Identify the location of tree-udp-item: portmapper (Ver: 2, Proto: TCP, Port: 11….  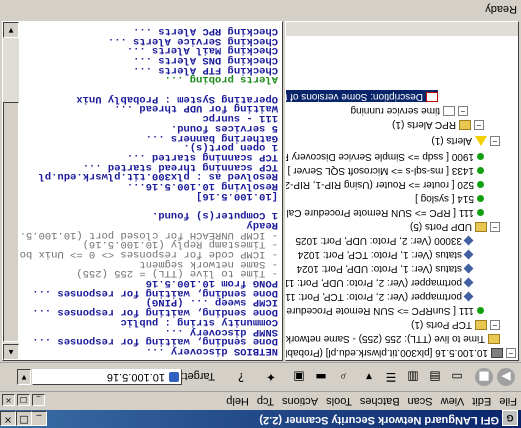
(379, 296).